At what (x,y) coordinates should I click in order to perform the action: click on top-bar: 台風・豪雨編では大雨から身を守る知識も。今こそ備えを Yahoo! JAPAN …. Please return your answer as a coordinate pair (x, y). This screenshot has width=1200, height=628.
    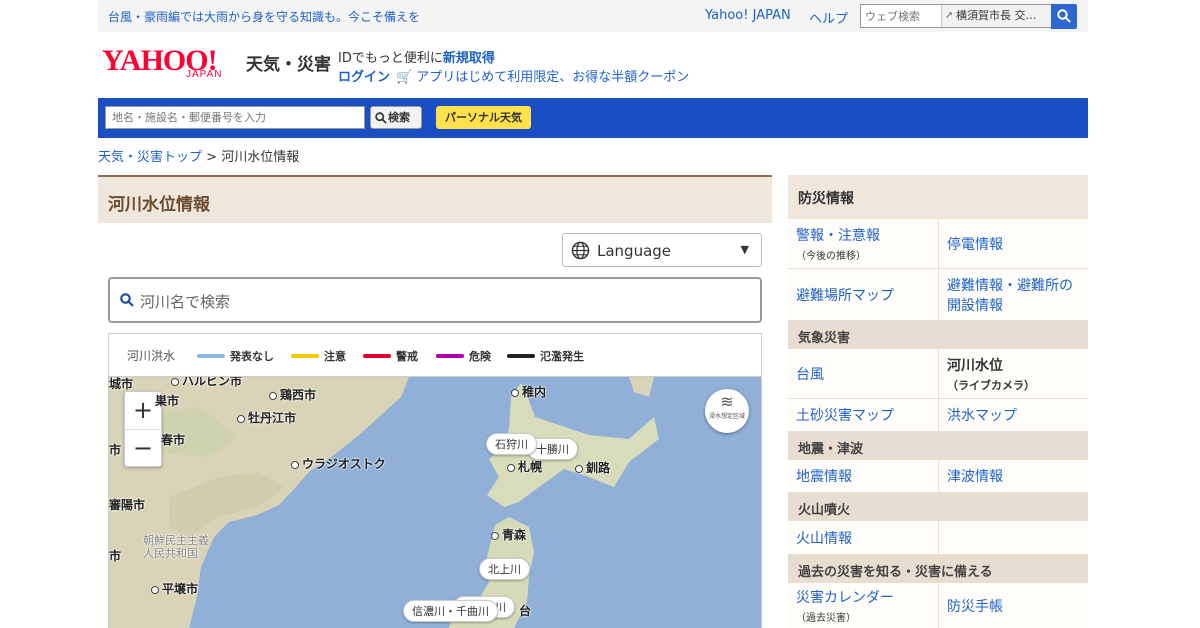
    Looking at the image, I should click on (593, 16).